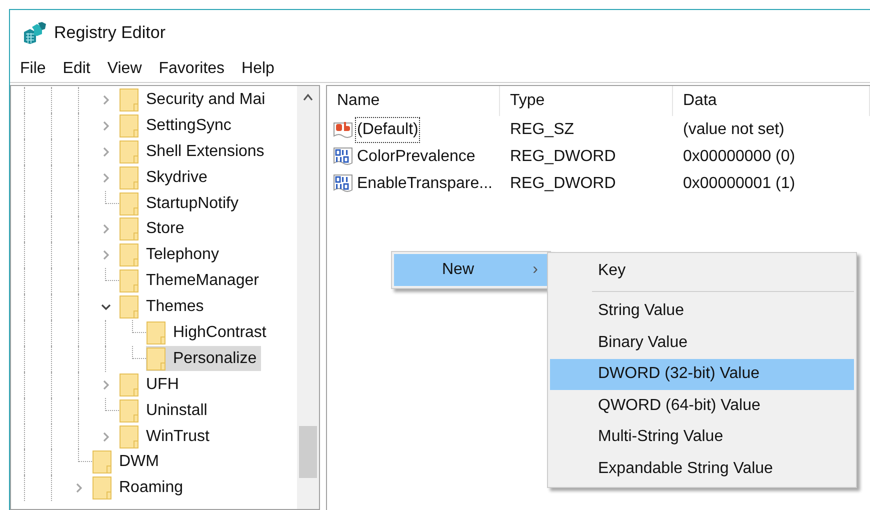  I want to click on menu-item: View, so click(124, 68).